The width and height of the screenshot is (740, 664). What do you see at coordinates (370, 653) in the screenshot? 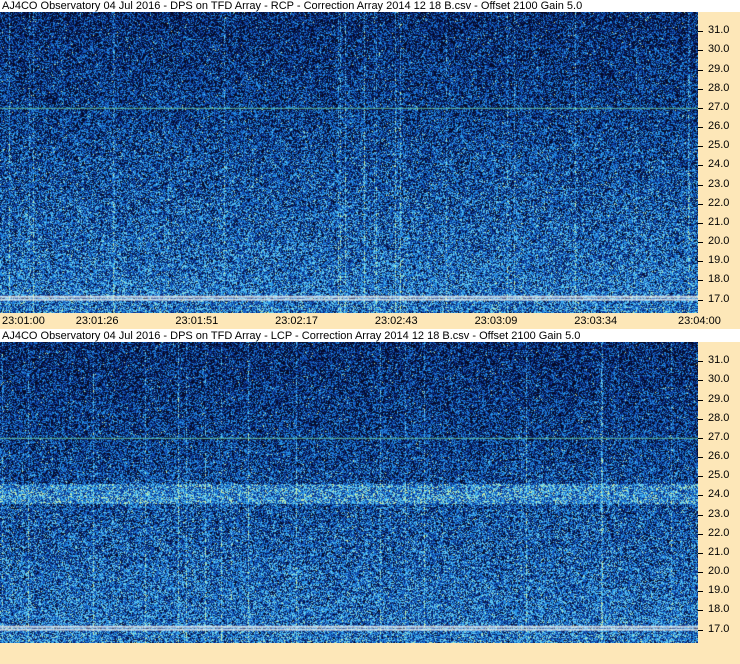
I see `lcp-bottom-strip` at bounding box center [370, 653].